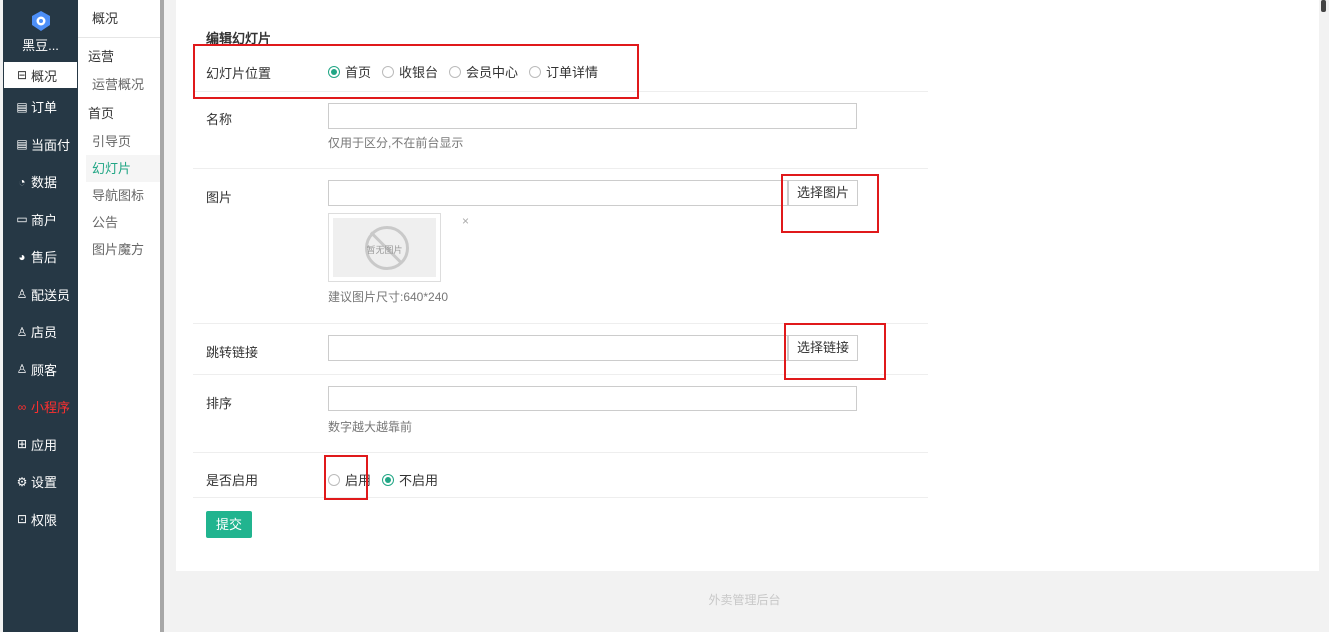  Describe the element at coordinates (232, 352) in the screenshot. I see `link-label: 跳转链接` at that location.